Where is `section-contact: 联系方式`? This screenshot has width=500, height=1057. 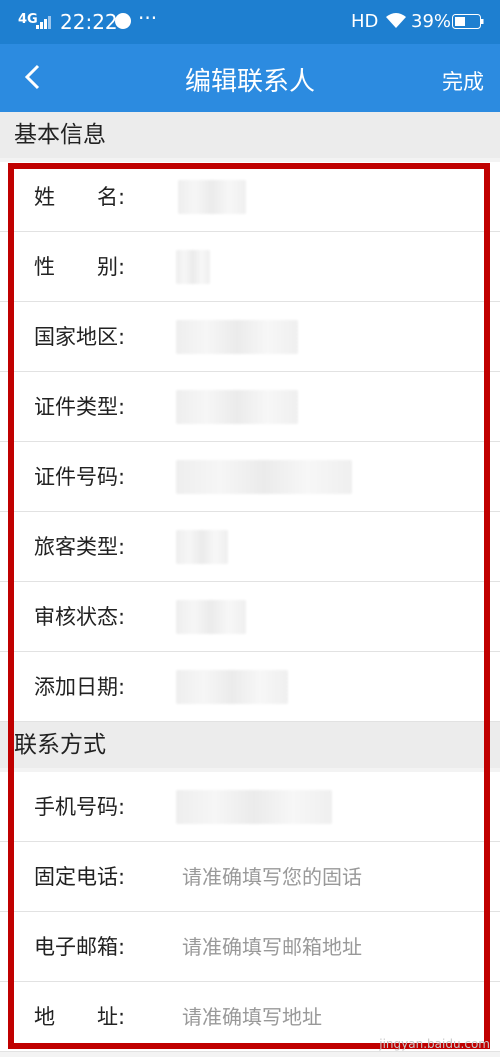 section-contact: 联系方式 is located at coordinates (250, 745).